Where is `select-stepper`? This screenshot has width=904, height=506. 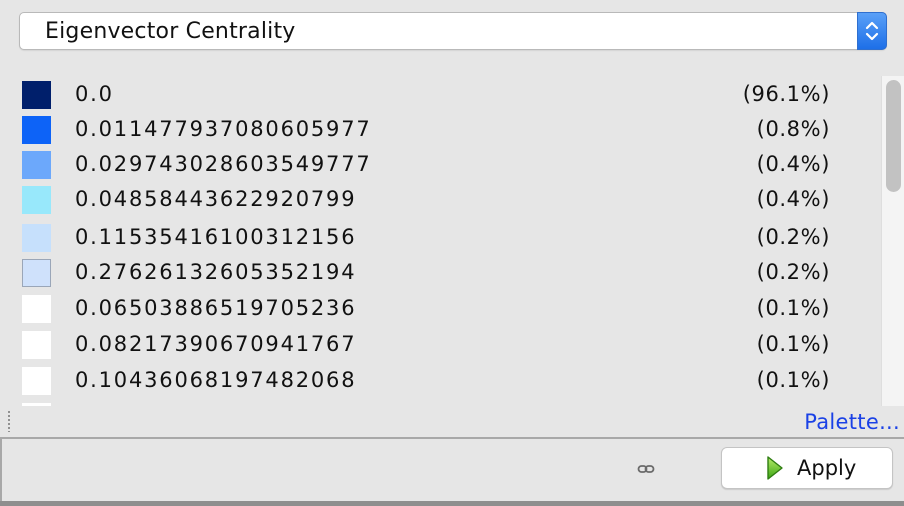
select-stepper is located at coordinates (872, 31).